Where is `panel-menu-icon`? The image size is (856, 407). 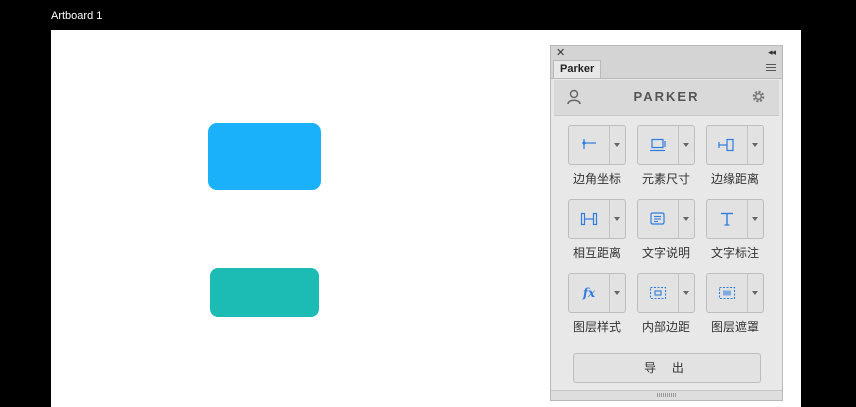
panel-menu-icon is located at coordinates (771, 68).